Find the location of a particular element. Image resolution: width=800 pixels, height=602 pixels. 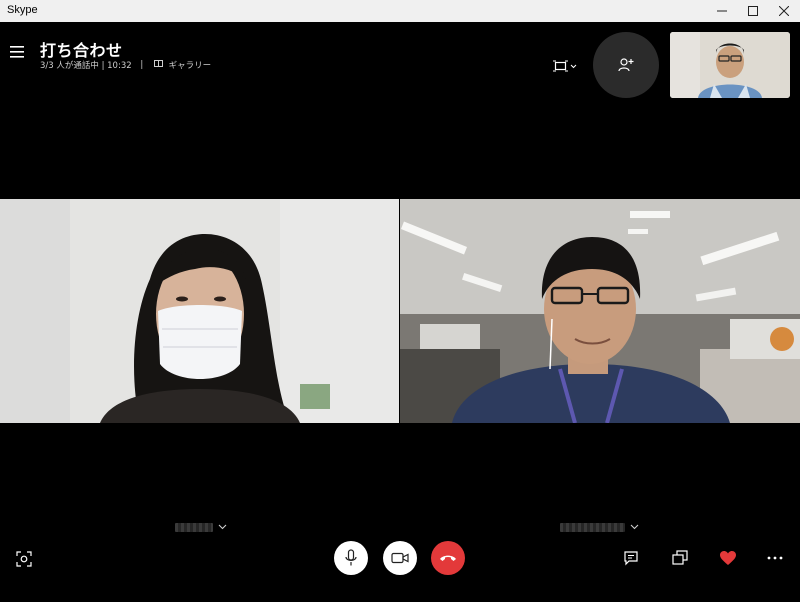

share-screen-button is located at coordinates (680, 558).